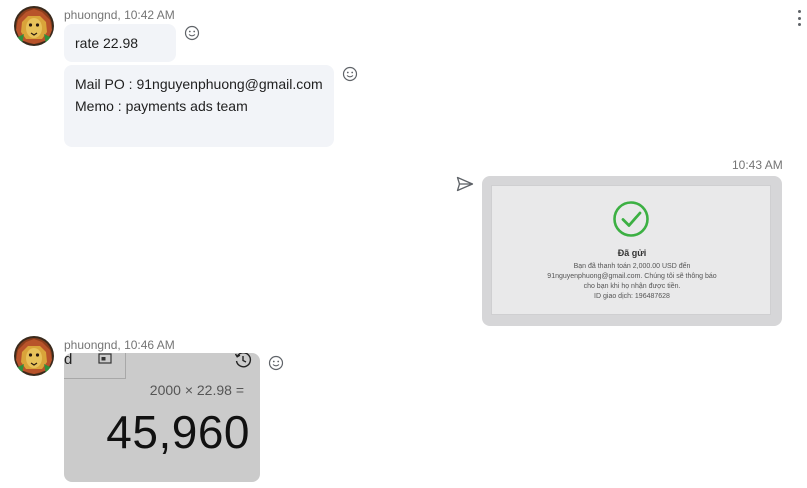  I want to click on sent-status-icon, so click(465, 184).